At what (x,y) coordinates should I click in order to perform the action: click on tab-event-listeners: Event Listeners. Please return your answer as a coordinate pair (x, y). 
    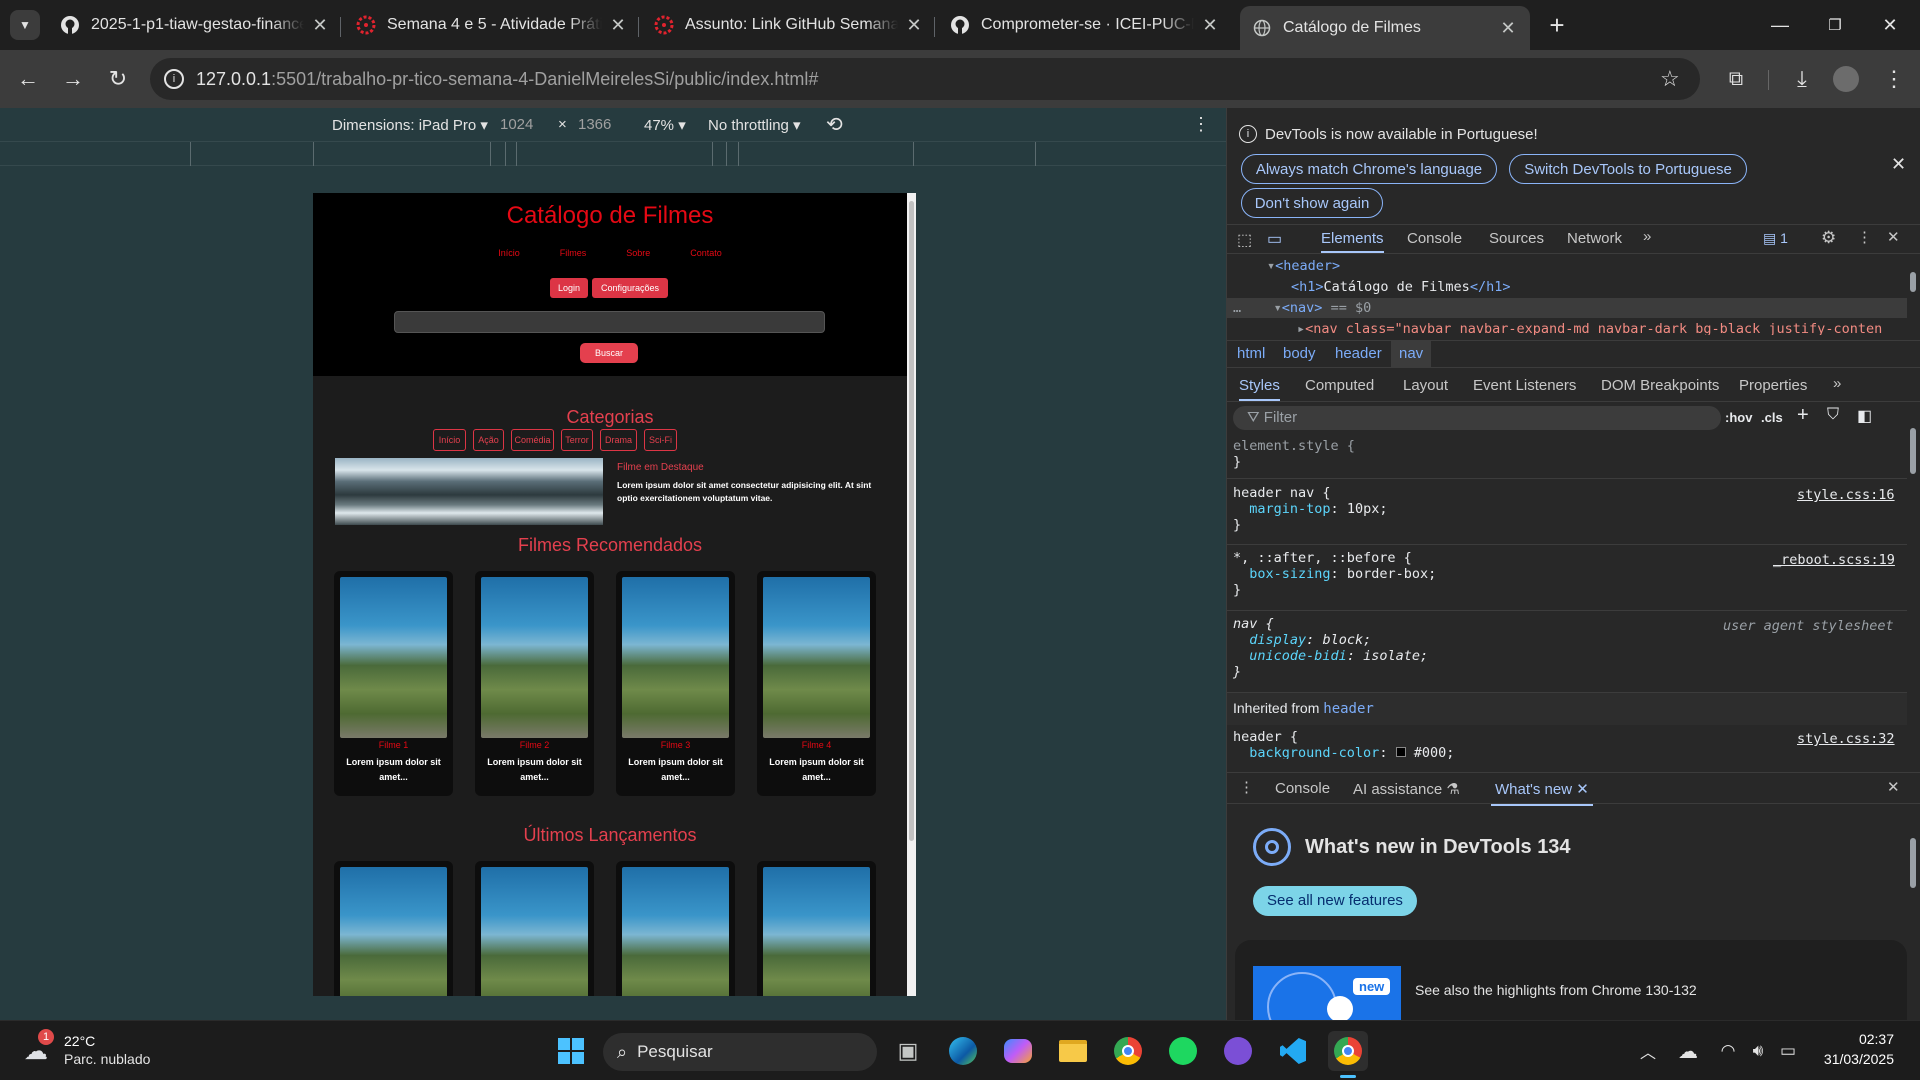
    Looking at the image, I should click on (1524, 385).